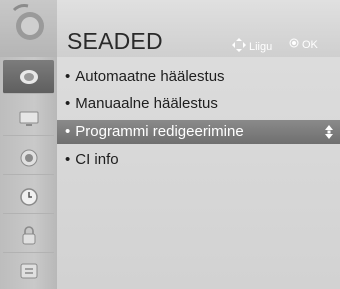 This screenshot has height=289, width=340. I want to click on sidebar-item-lock, so click(28, 236).